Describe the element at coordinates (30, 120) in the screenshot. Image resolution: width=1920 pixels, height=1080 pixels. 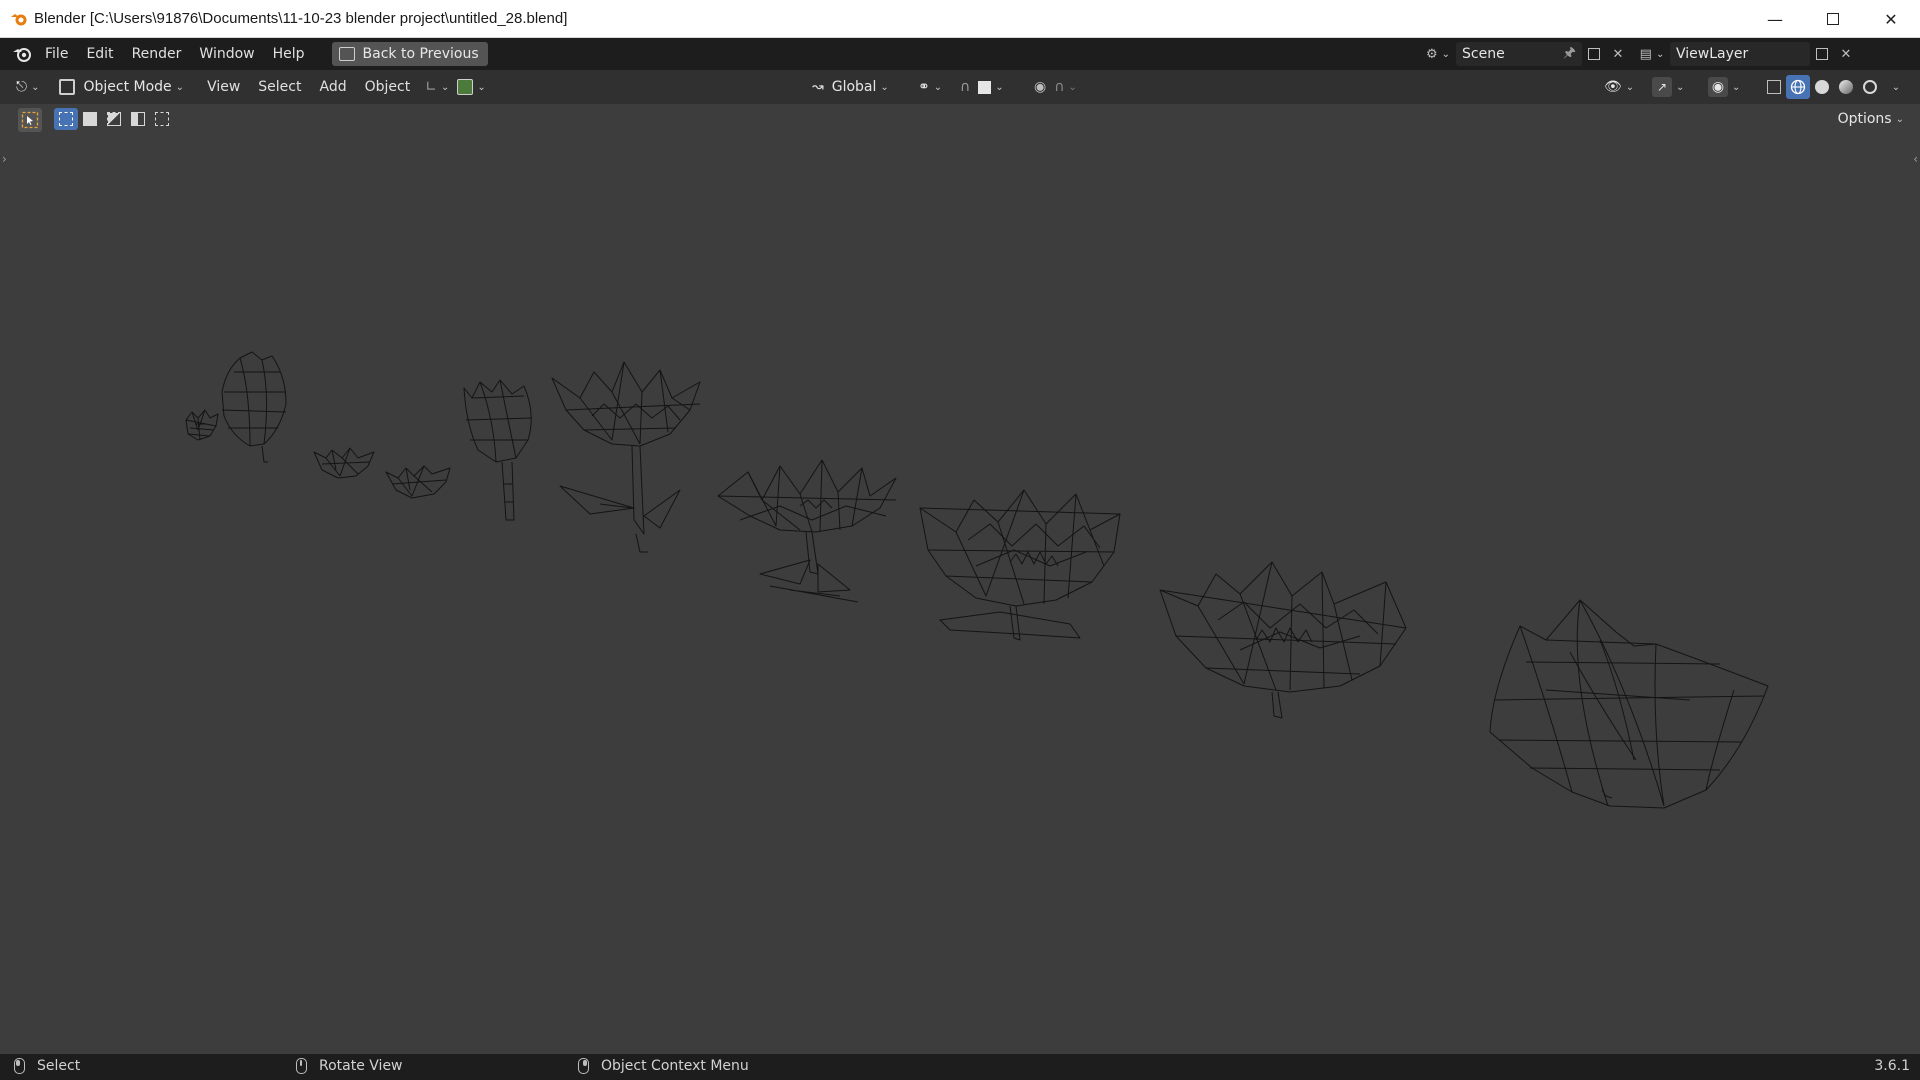
I see `select-box-tool-icon` at that location.